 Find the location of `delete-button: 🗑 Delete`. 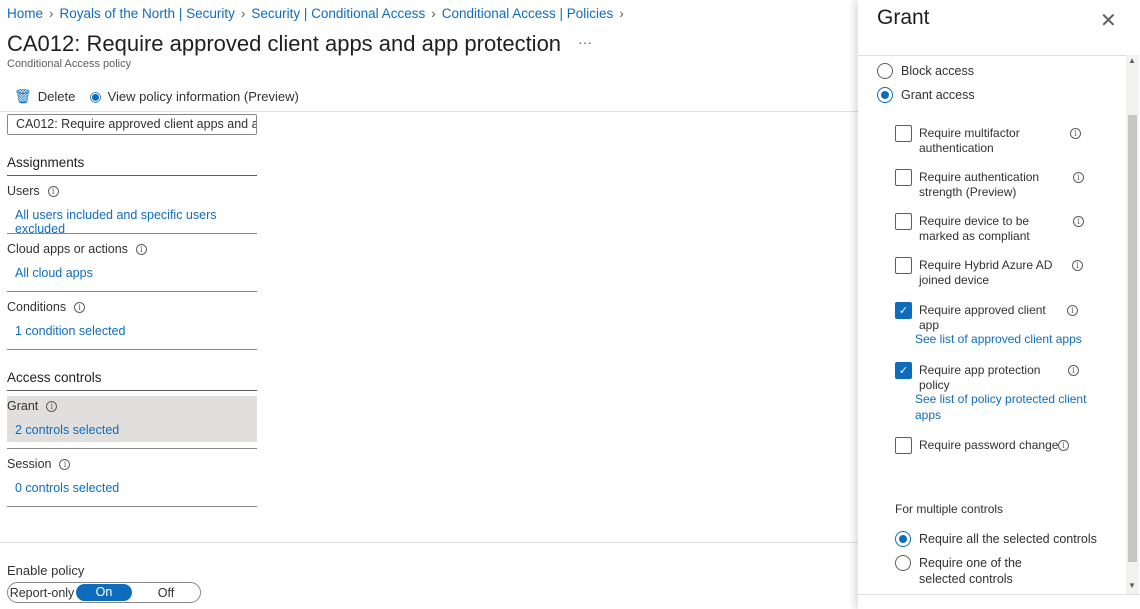

delete-button: 🗑 Delete is located at coordinates (44, 96).